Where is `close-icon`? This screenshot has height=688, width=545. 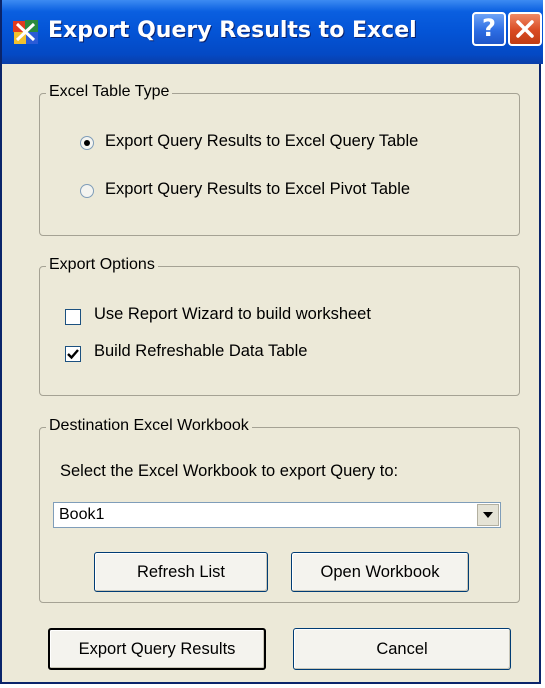
close-icon is located at coordinates (525, 29).